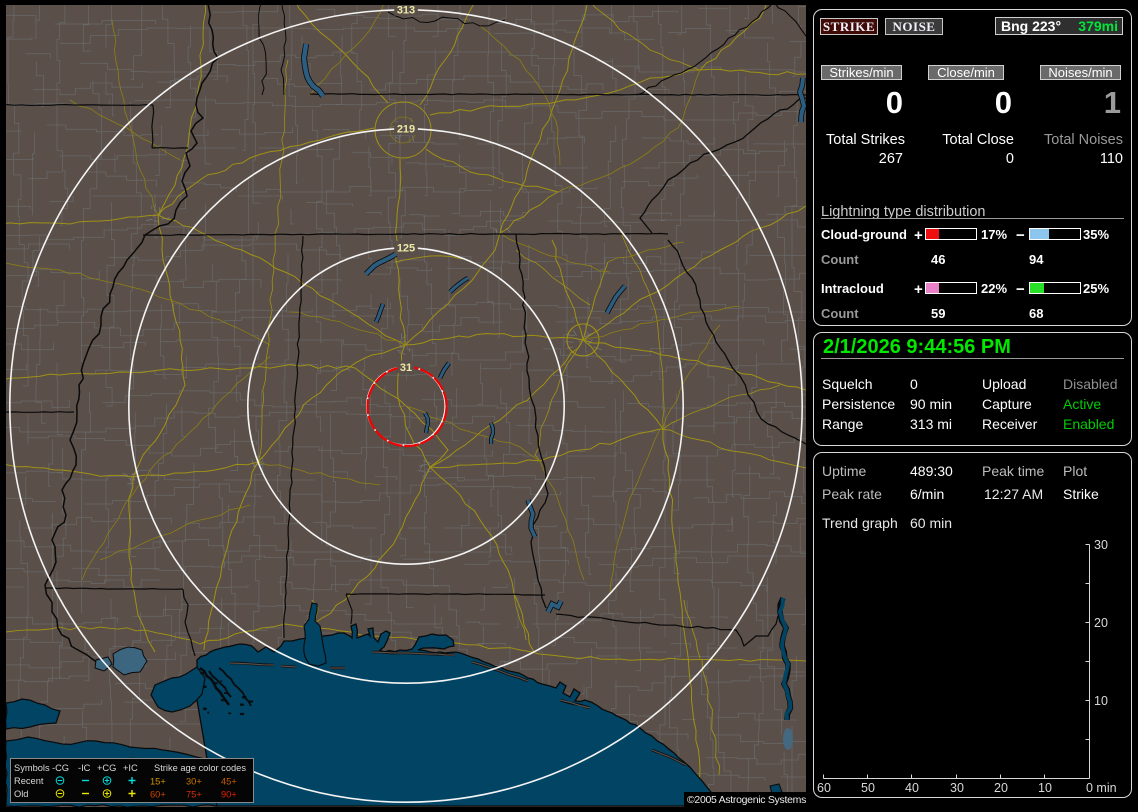 The image size is (1138, 812). Describe the element at coordinates (158, 795) in the screenshot. I see `svg-text: 60+` at that location.